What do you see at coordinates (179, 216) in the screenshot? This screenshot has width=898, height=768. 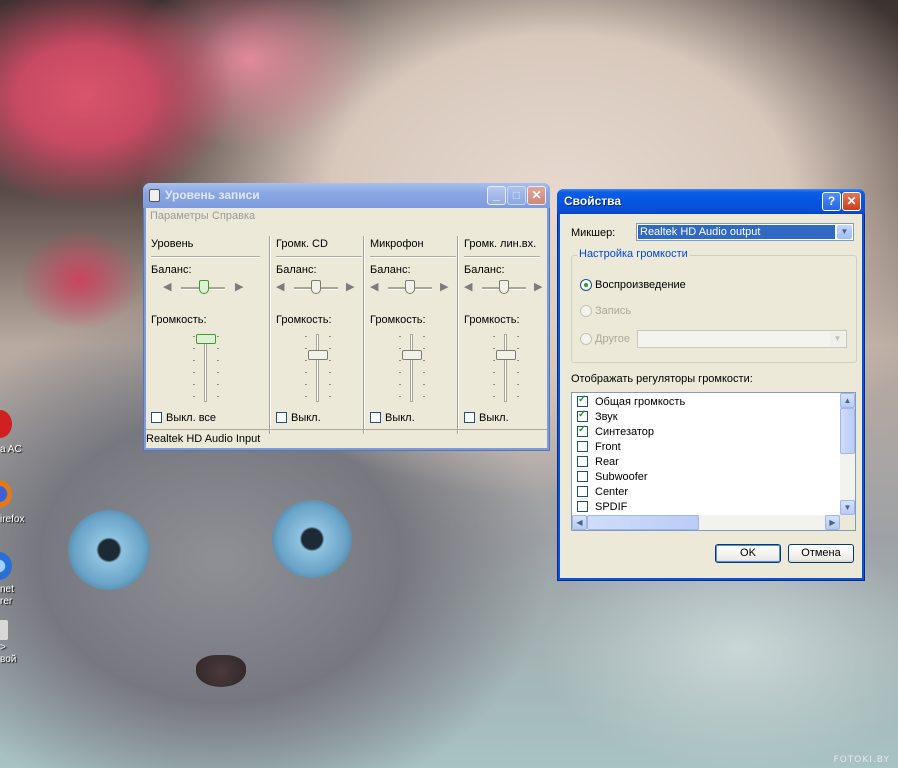 I see `menu-parameters: Параметры` at bounding box center [179, 216].